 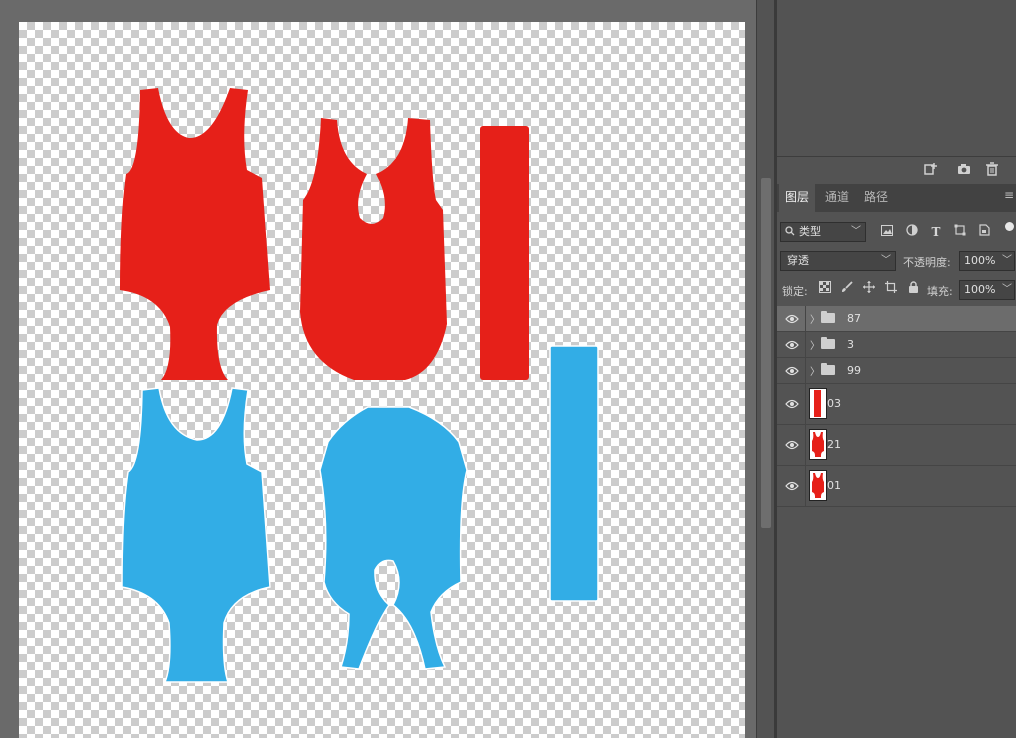 I want to click on layer-row: 01, so click(x=896, y=486).